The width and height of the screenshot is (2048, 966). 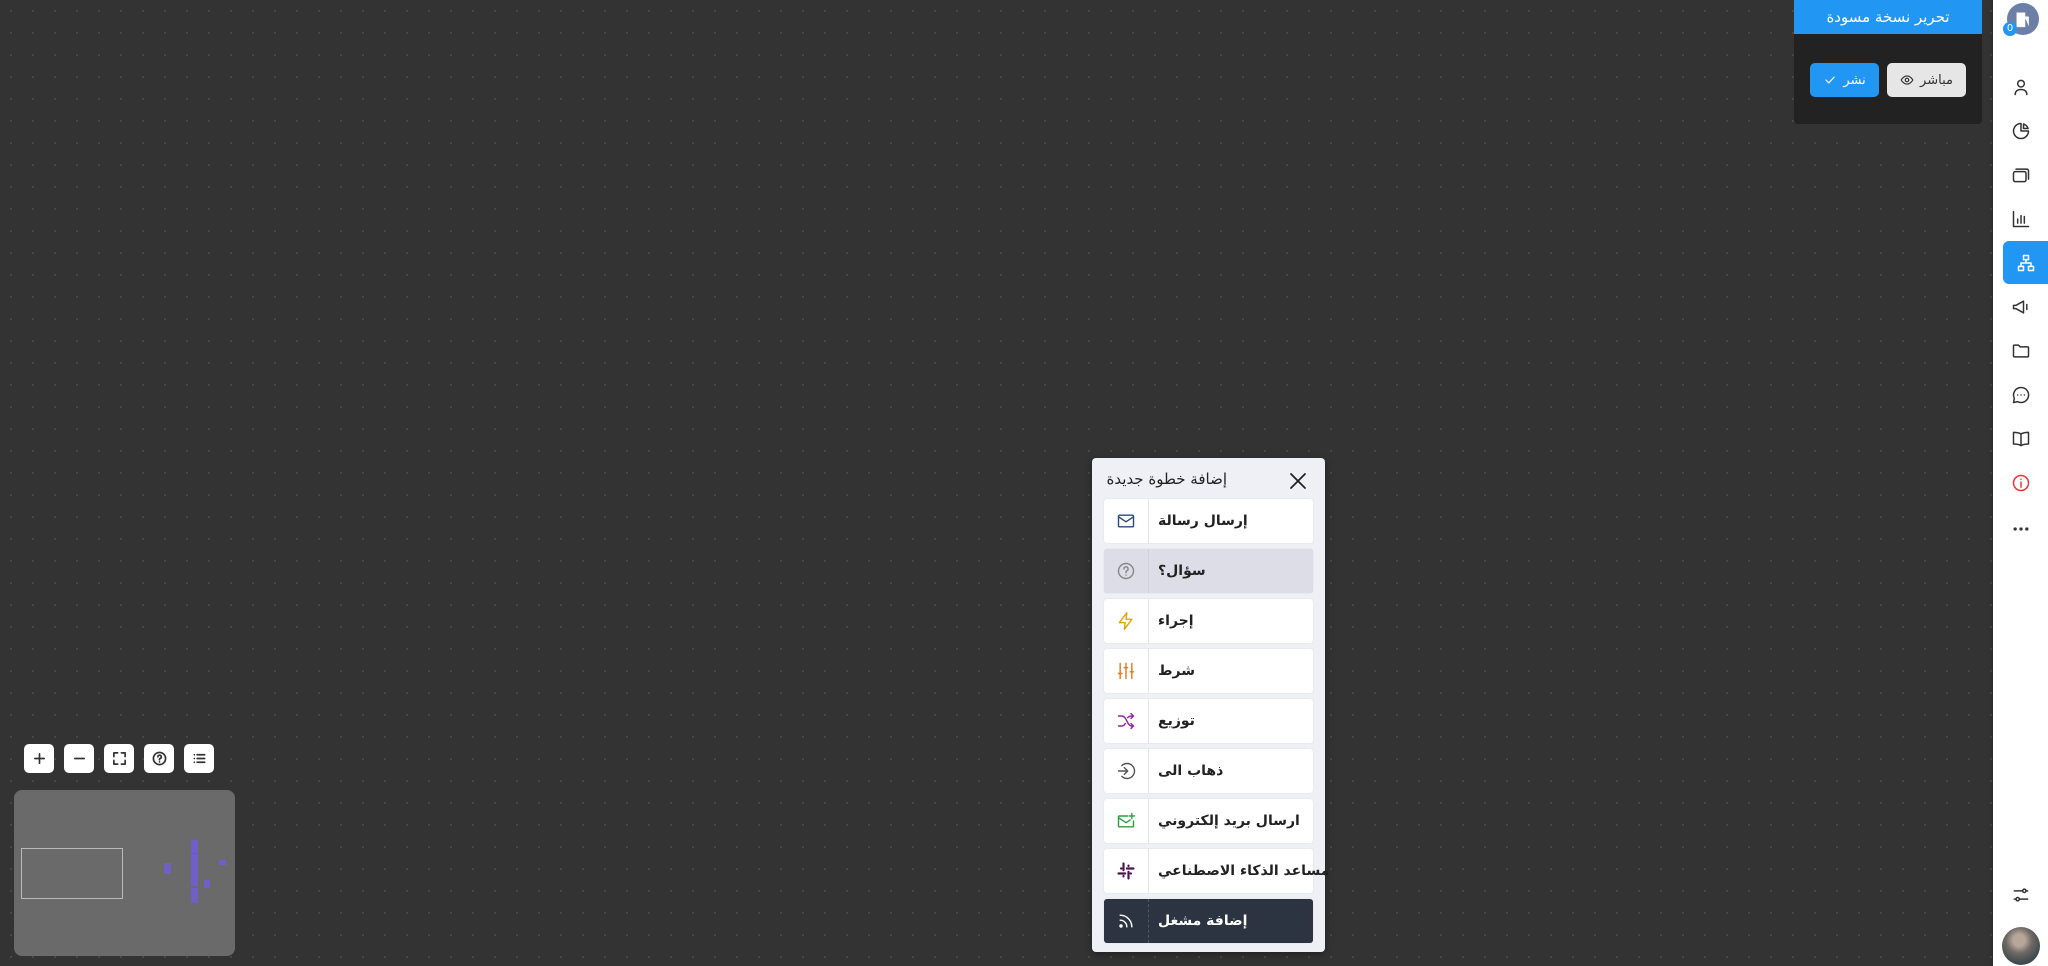 What do you see at coordinates (1176, 721) in the screenshot?
I see `step-label: توزيع` at bounding box center [1176, 721].